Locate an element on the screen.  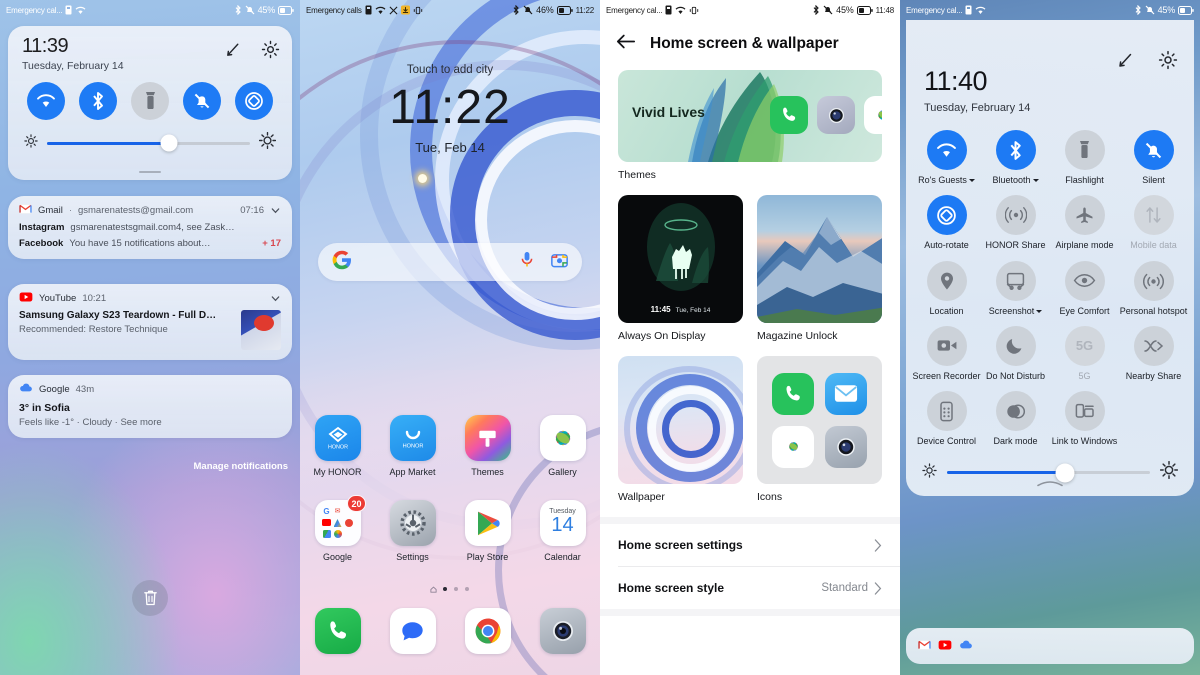
bluetooth-icon is located at coordinates (1015, 150).